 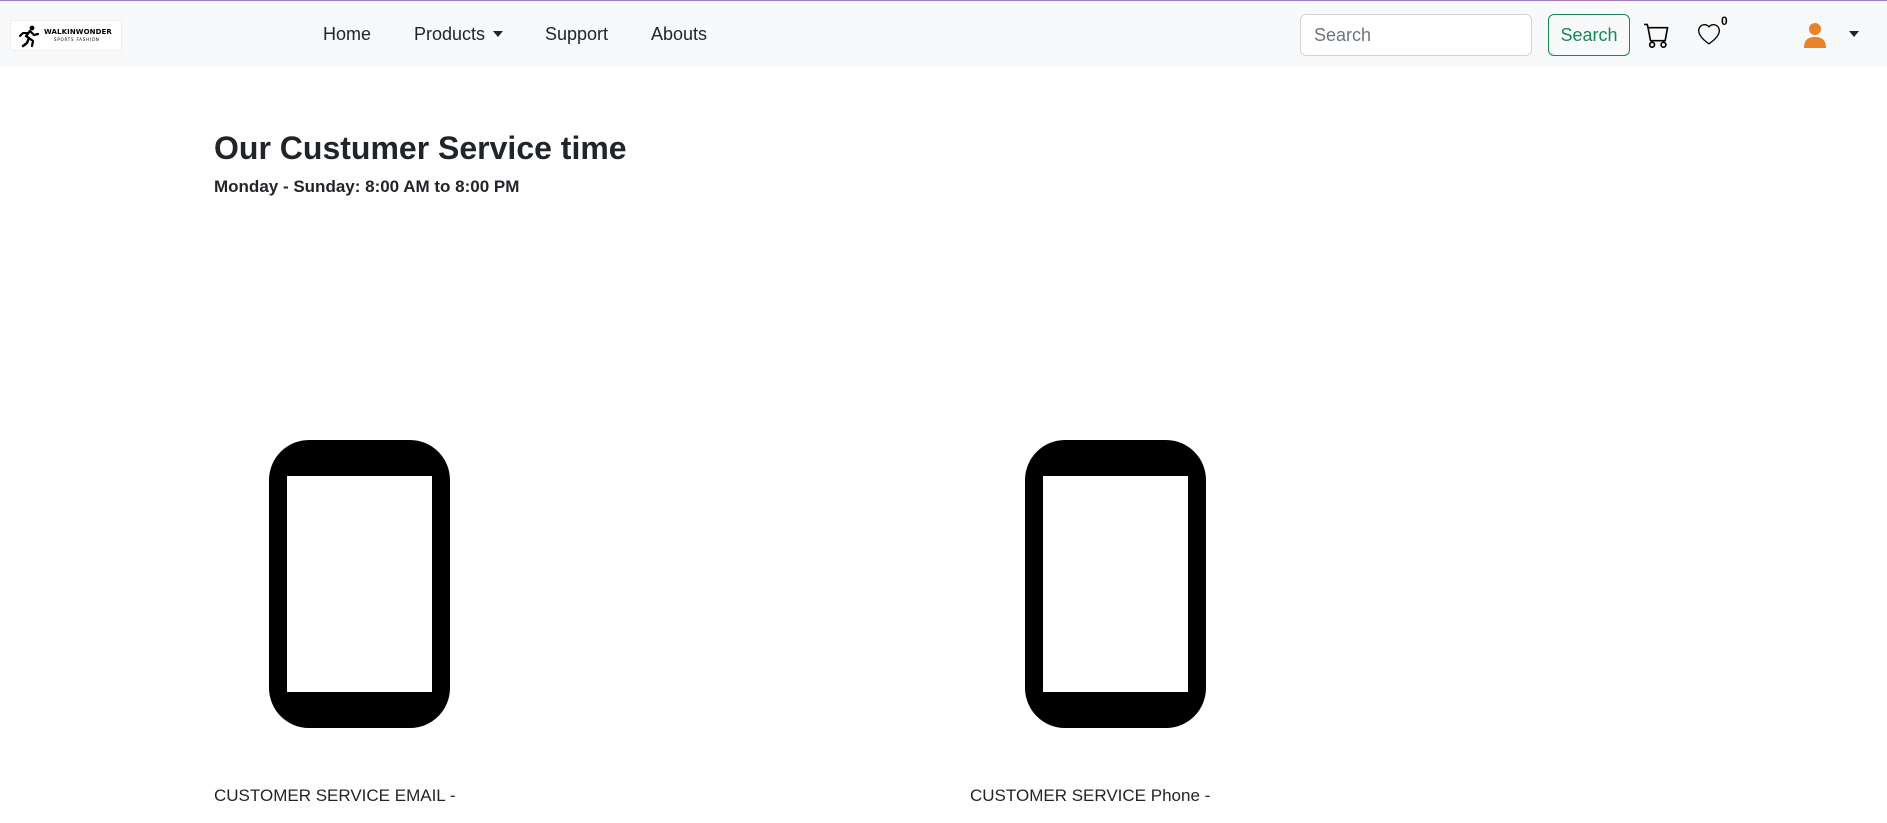 What do you see at coordinates (679, 34) in the screenshot?
I see `nav-abouts: Abouts` at bounding box center [679, 34].